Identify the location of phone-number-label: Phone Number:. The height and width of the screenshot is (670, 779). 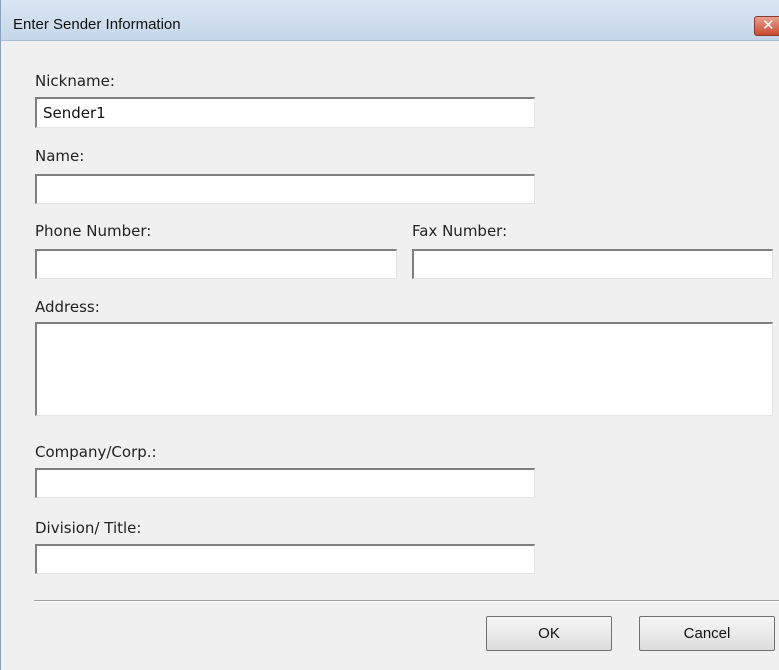
(93, 231).